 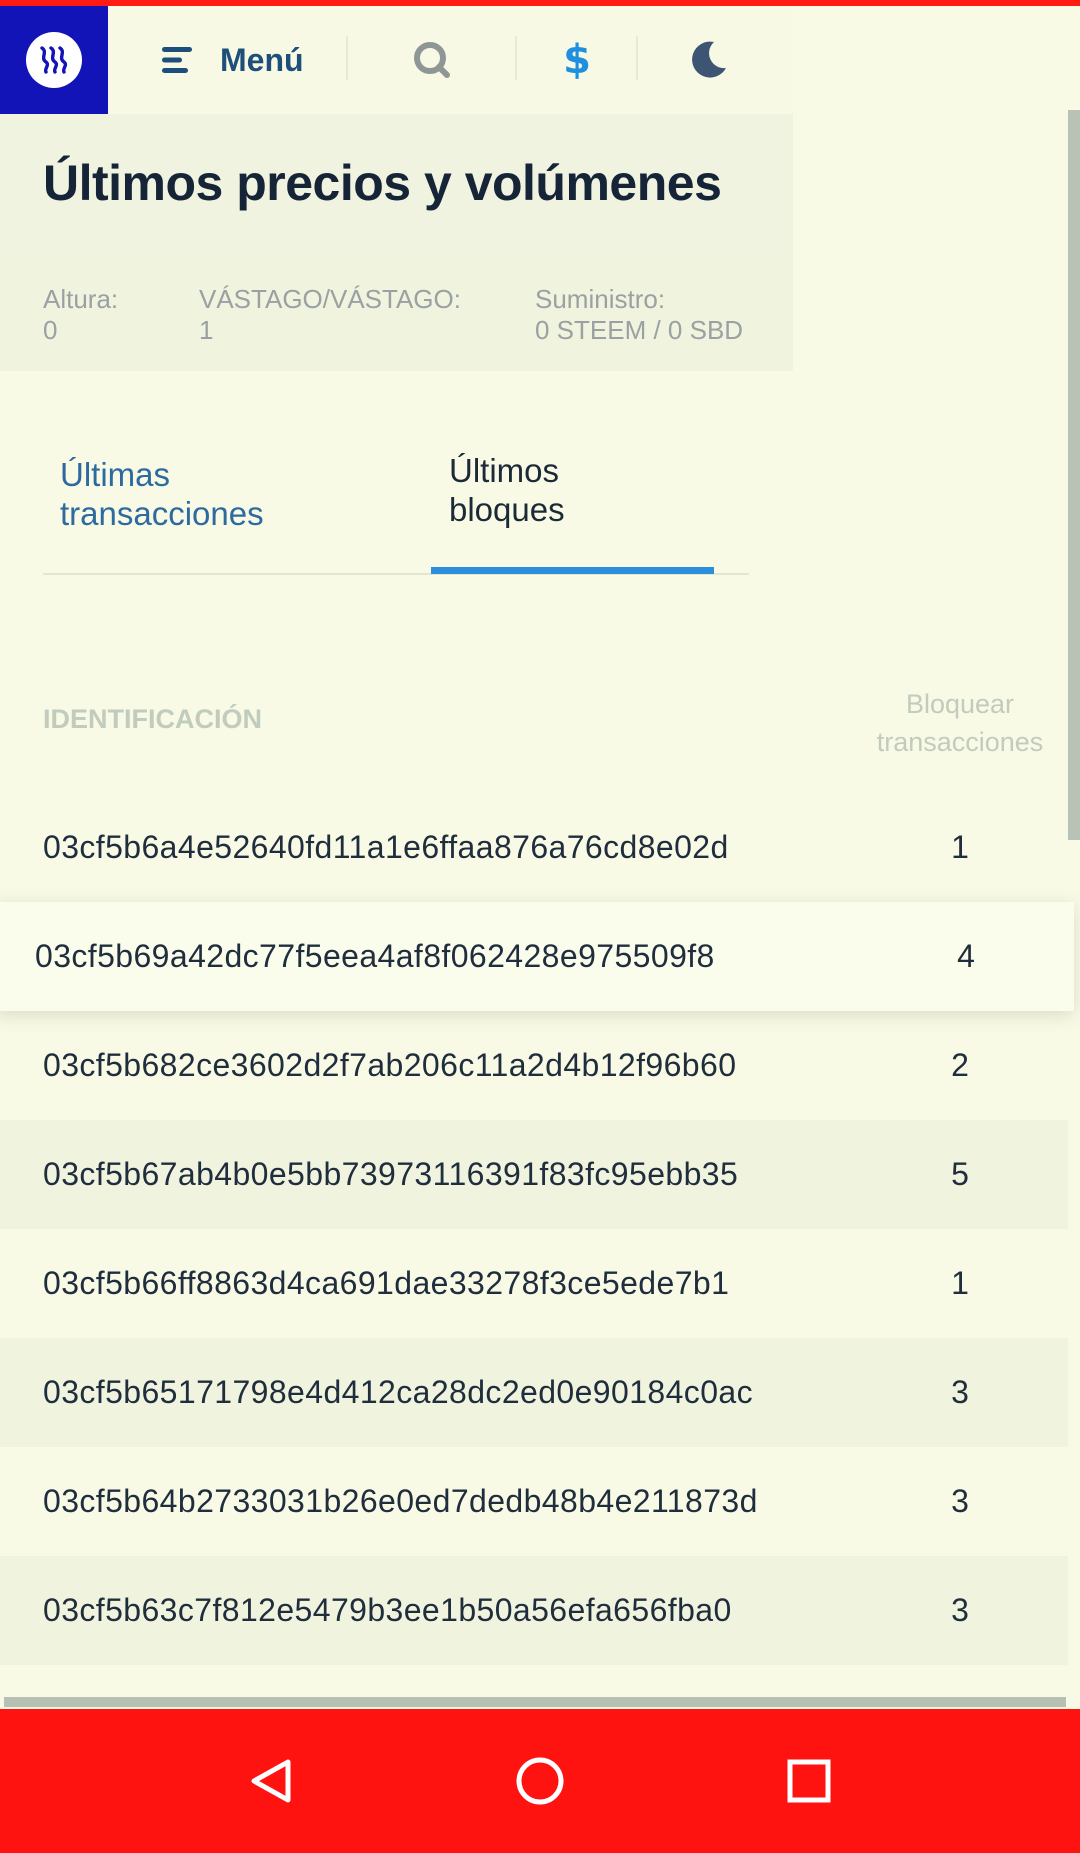 I want to click on block-id-link: 03cf5b66ff8863d4ca691dae33278f3ce5ede7b1, so click(x=386, y=1283).